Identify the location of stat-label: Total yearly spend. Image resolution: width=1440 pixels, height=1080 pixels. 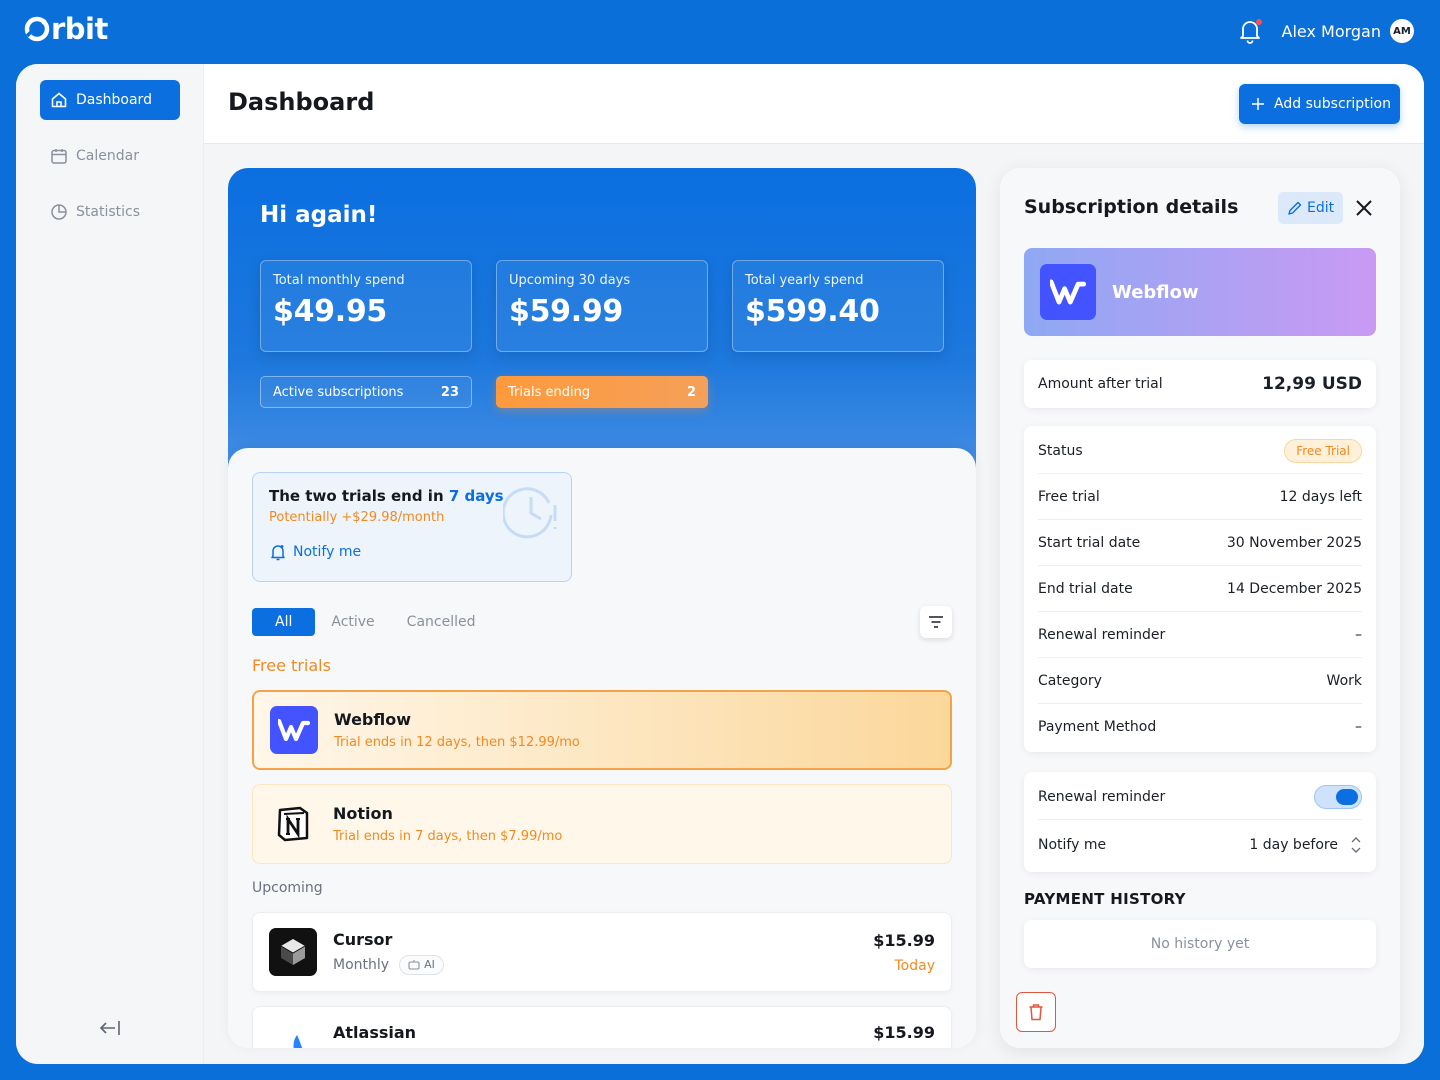
(804, 280).